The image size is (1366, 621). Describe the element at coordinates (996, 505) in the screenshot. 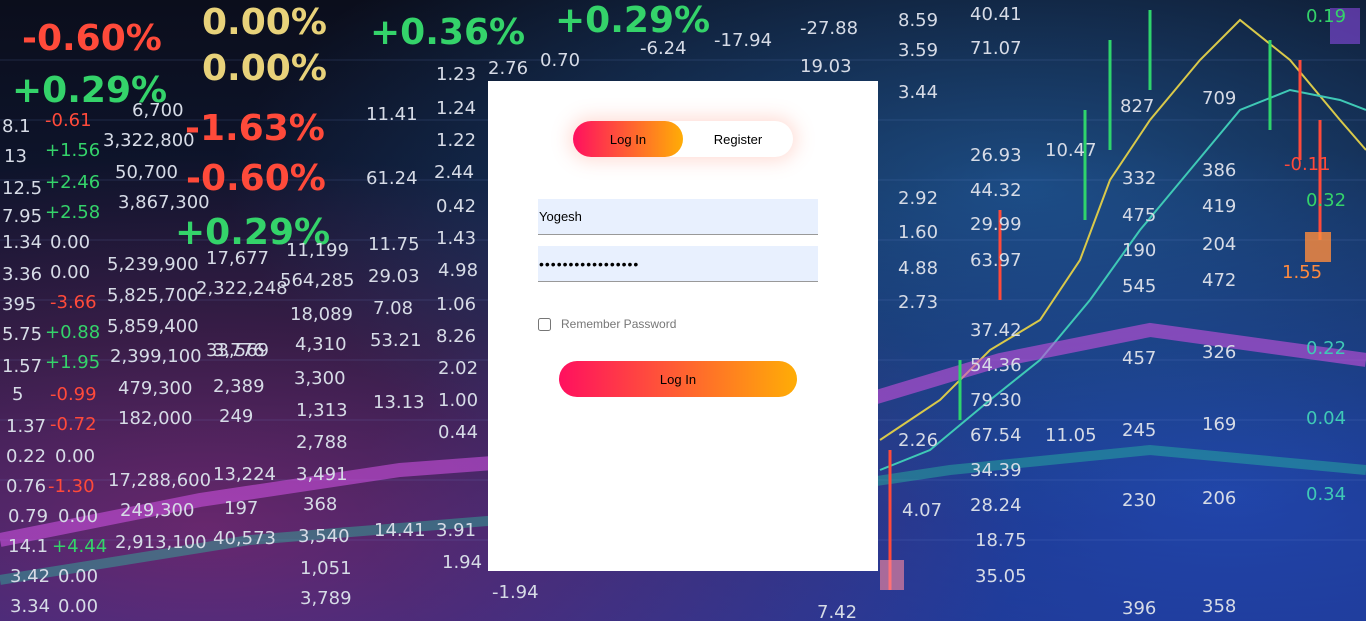

I see `ticker-value: 28.24` at that location.